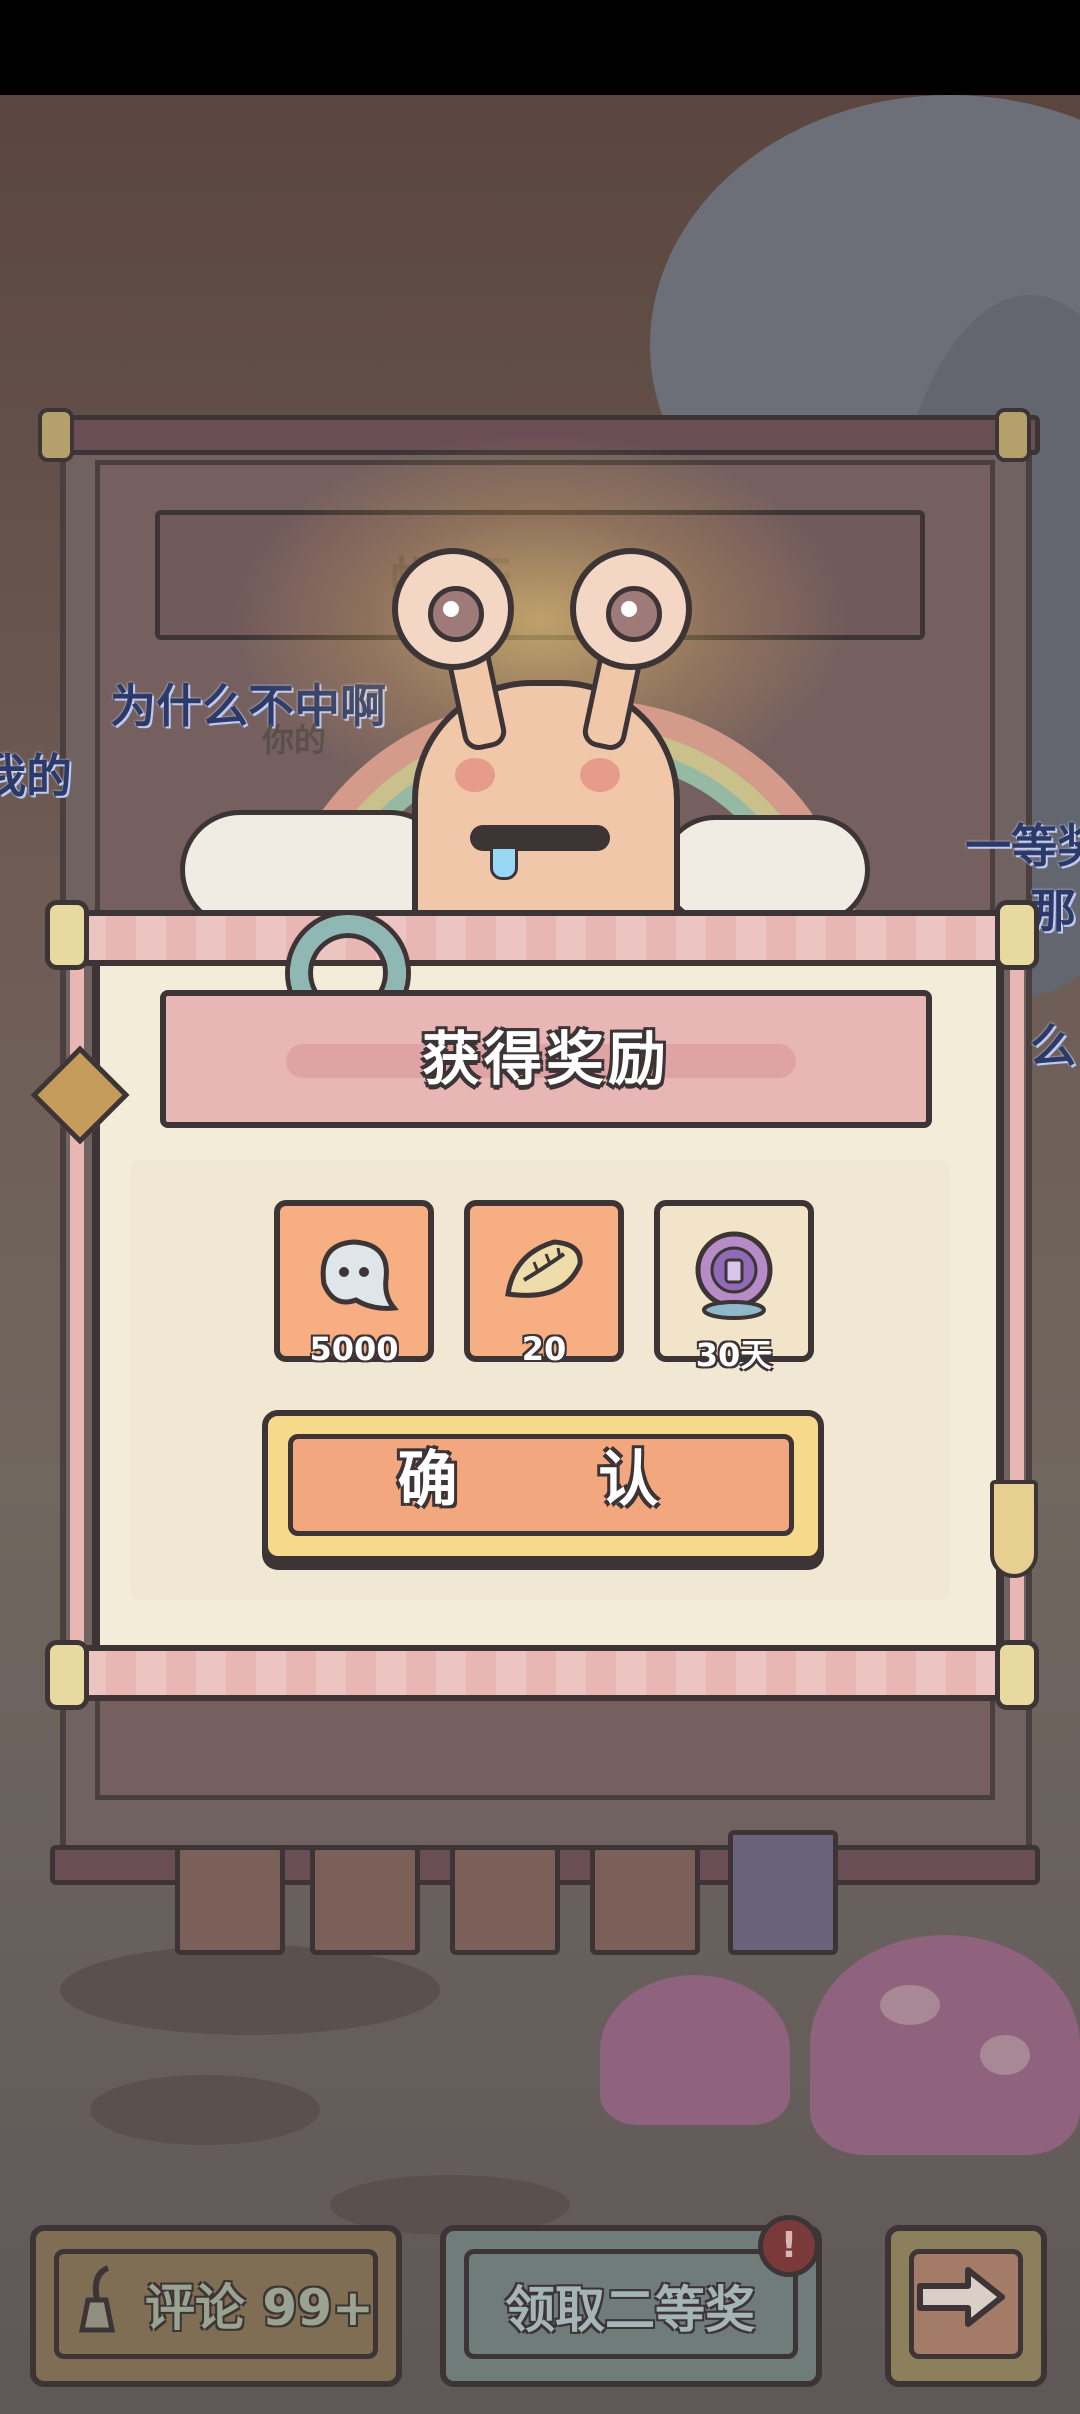 The height and width of the screenshot is (2414, 1080). What do you see at coordinates (551, 1673) in the screenshot?
I see `modal-bottom-bar` at bounding box center [551, 1673].